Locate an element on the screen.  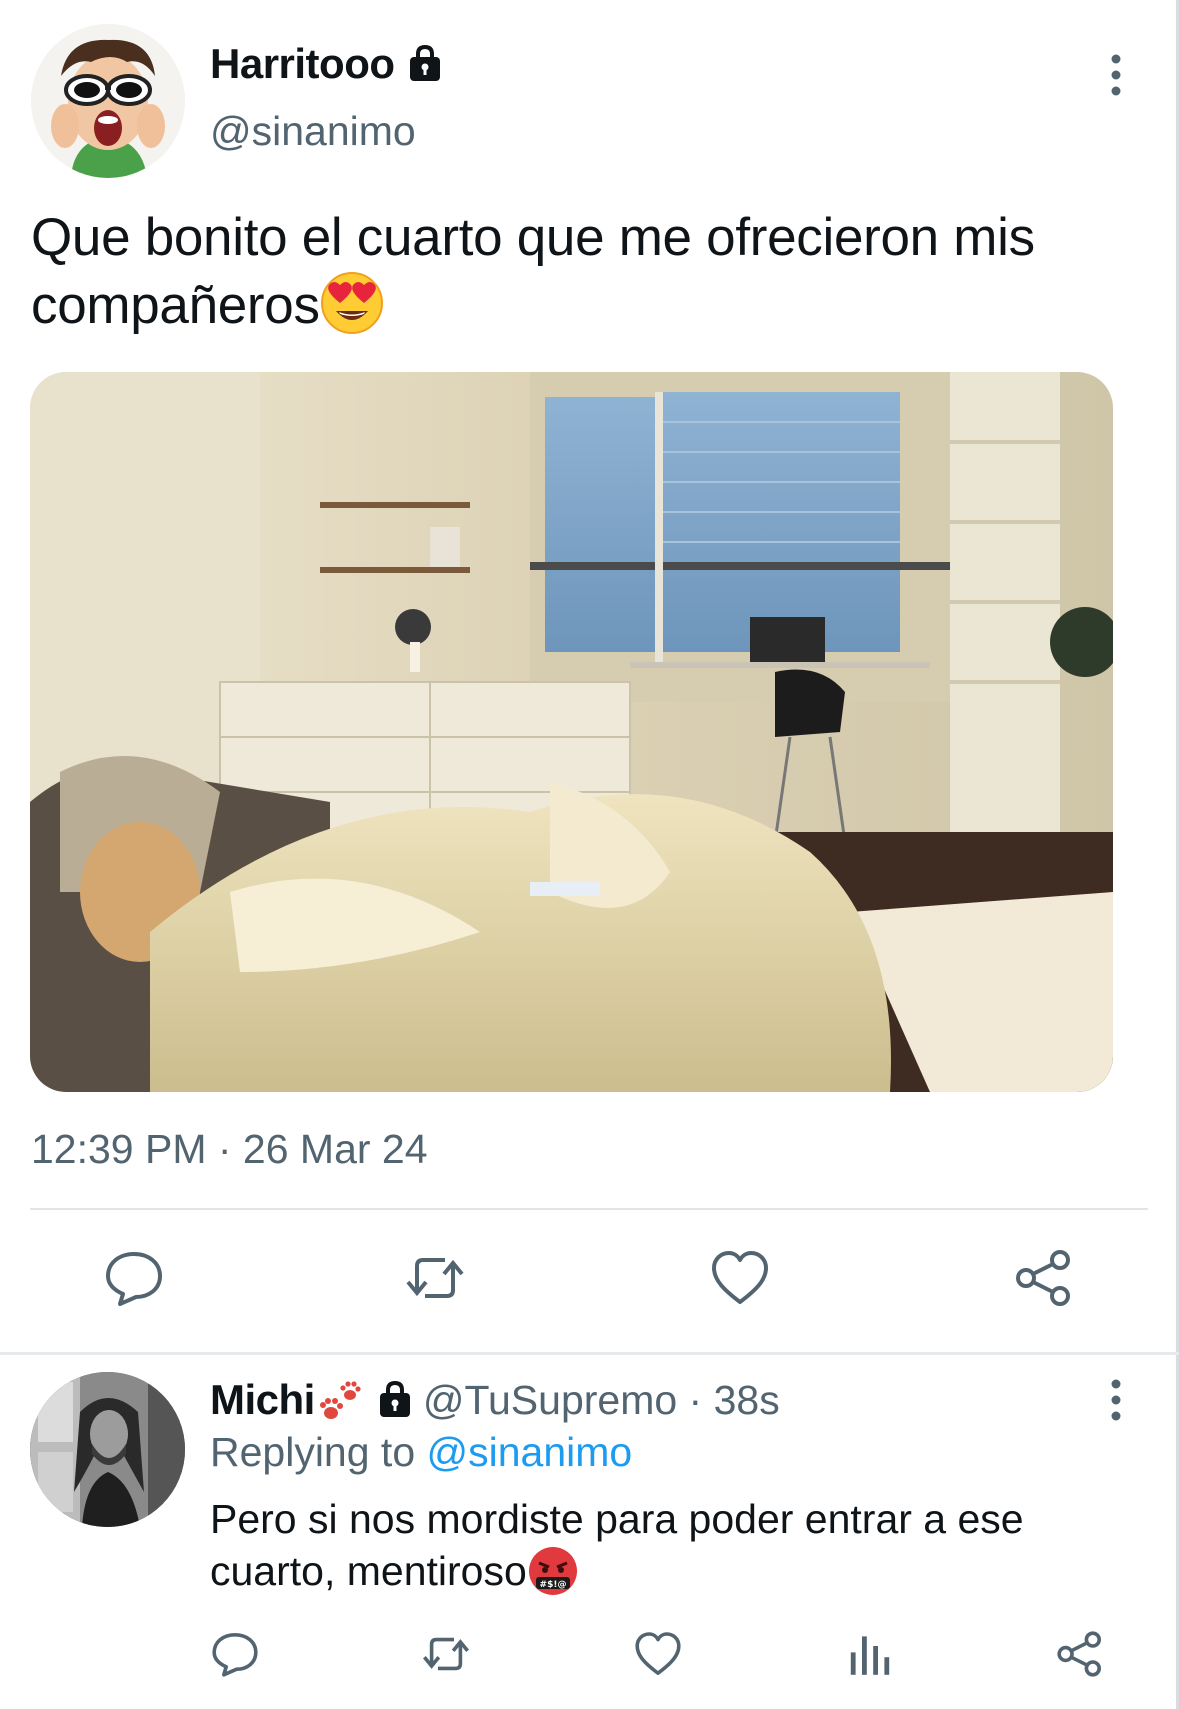
divider is located at coordinates (589, 1209).